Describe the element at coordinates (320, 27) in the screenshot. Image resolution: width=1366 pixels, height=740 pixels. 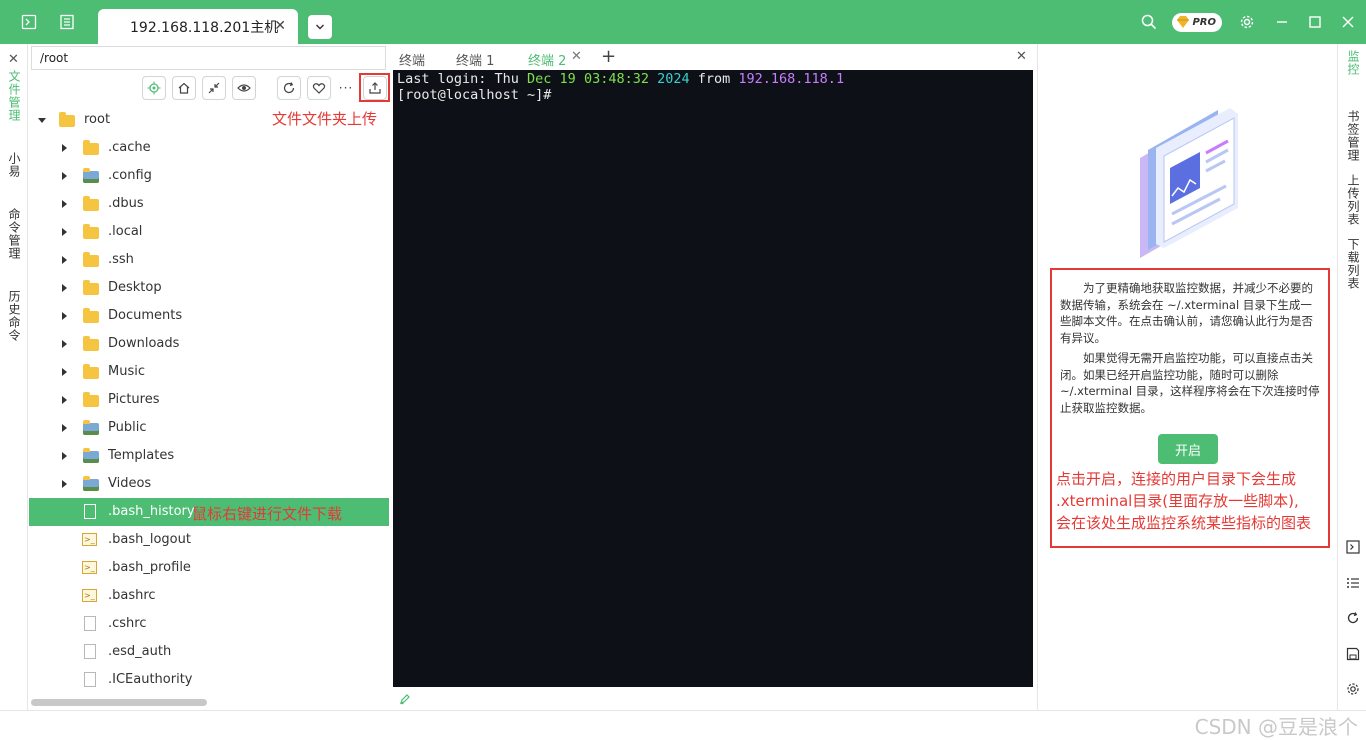
I see `tab-dropdown-button` at that location.